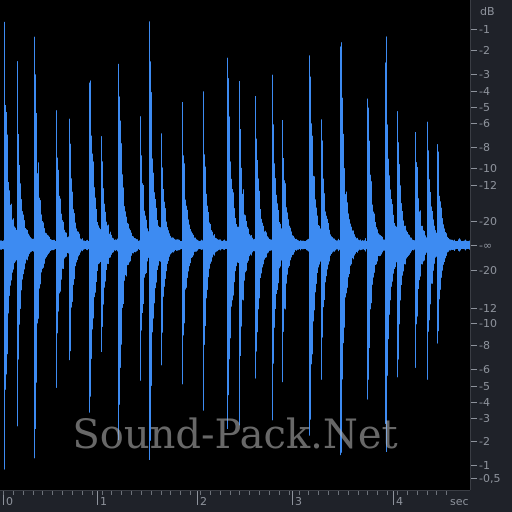 This screenshot has height=512, width=512. I want to click on time-label: 2, so click(203, 501).